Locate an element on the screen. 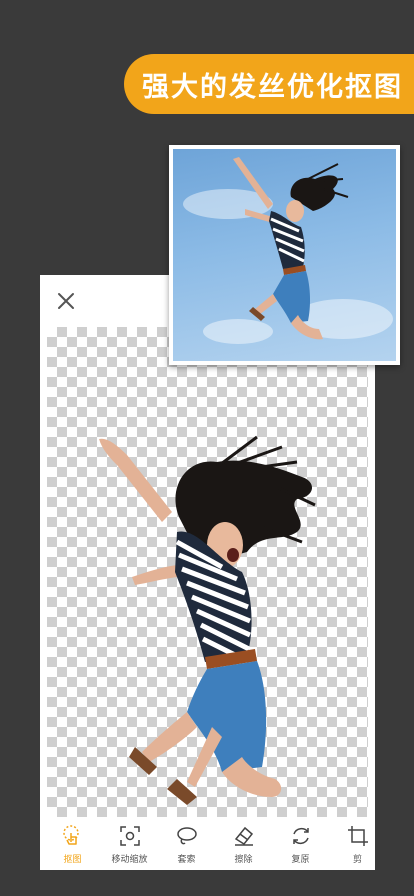 Image resolution: width=414 pixels, height=896 pixels. tap-hand-icon is located at coordinates (70, 835).